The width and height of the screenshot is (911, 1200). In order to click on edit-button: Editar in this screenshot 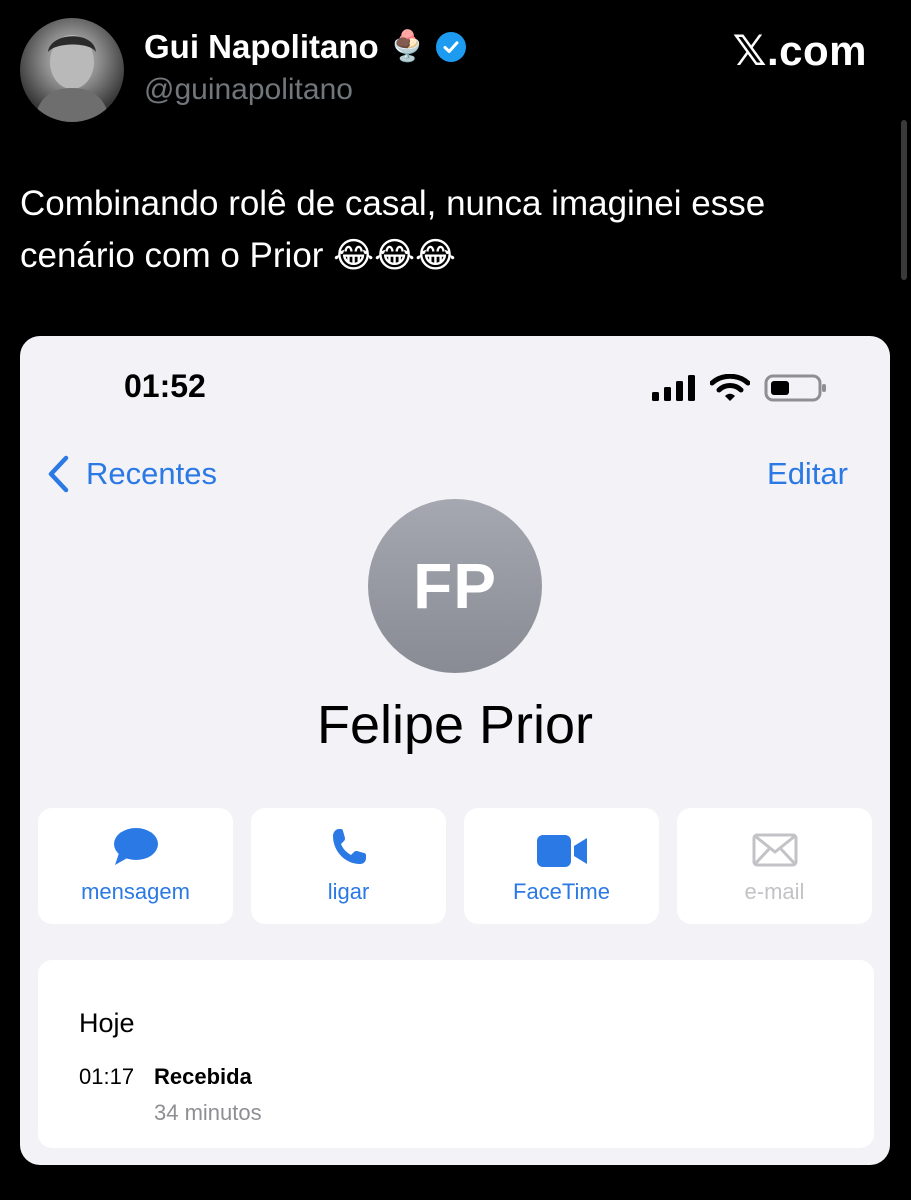, I will do `click(807, 474)`.